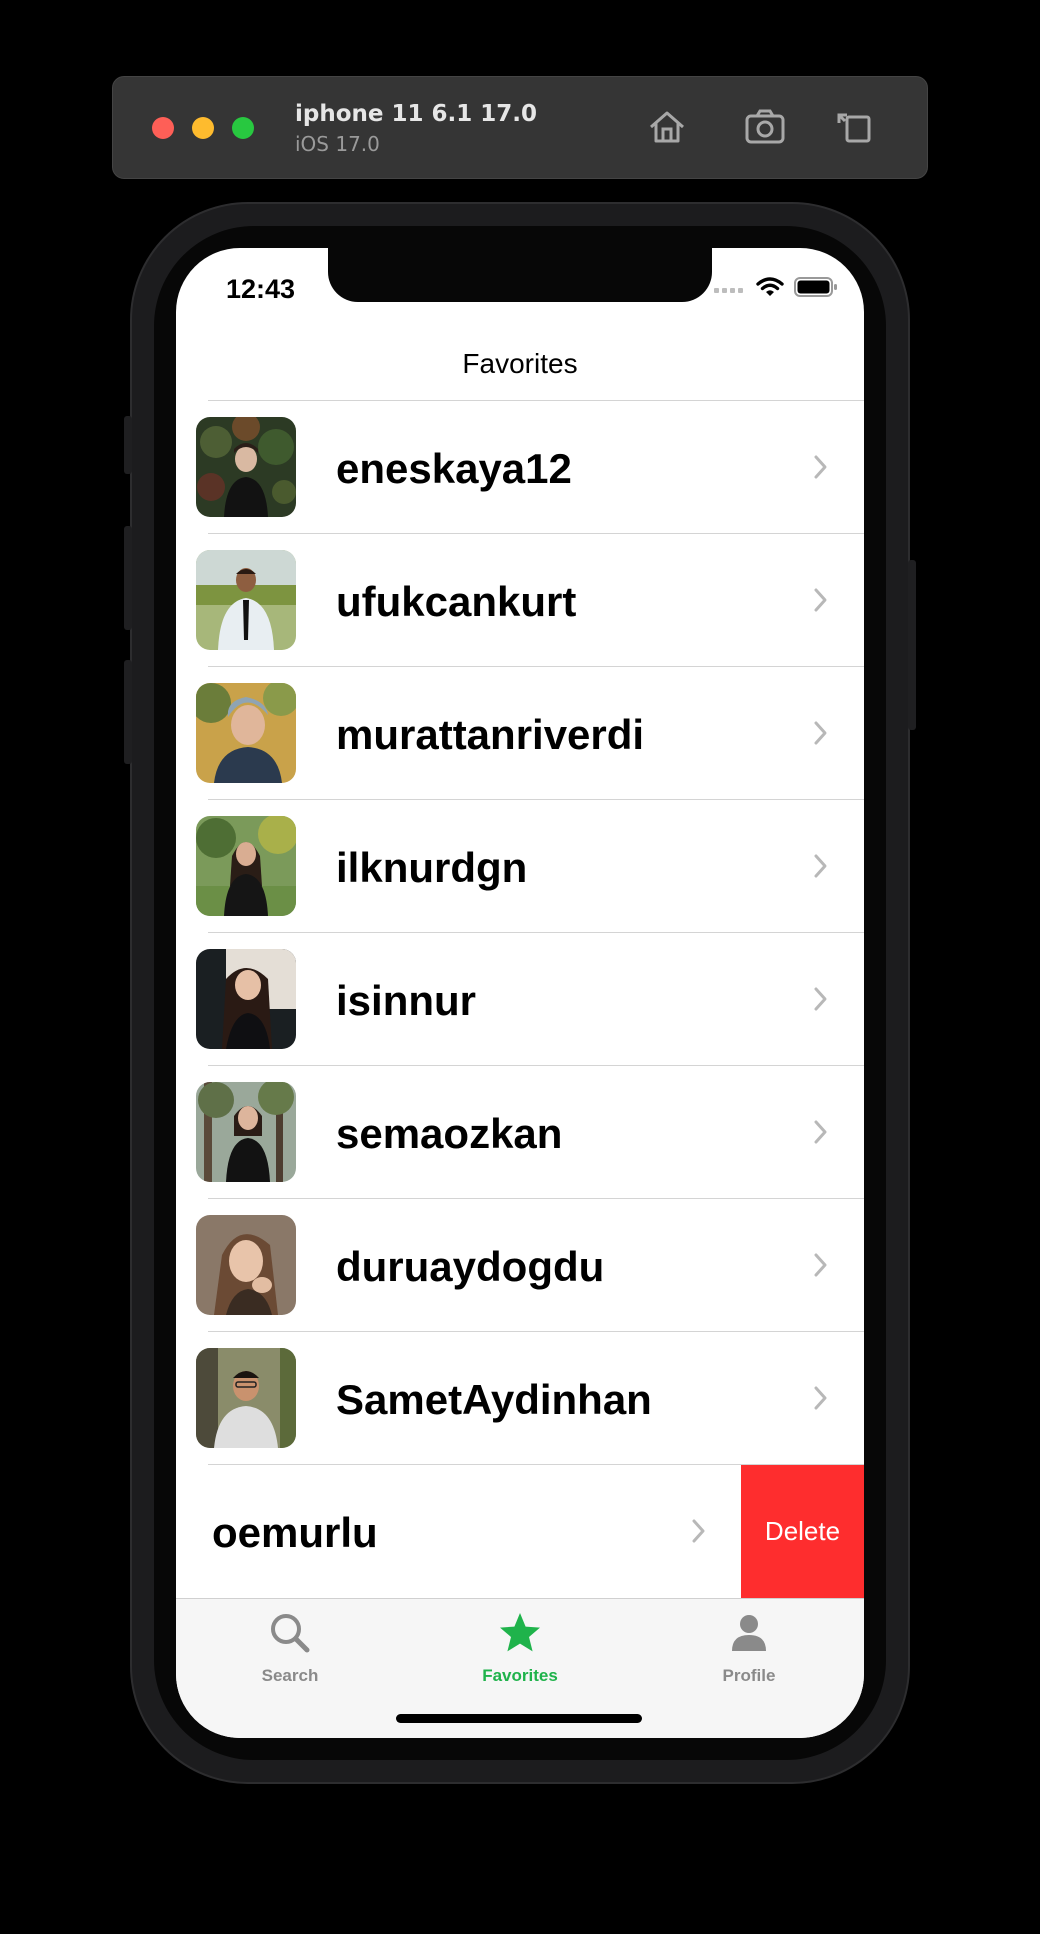 This screenshot has width=1040, height=1934. I want to click on tab-label: Favorites, so click(520, 1675).